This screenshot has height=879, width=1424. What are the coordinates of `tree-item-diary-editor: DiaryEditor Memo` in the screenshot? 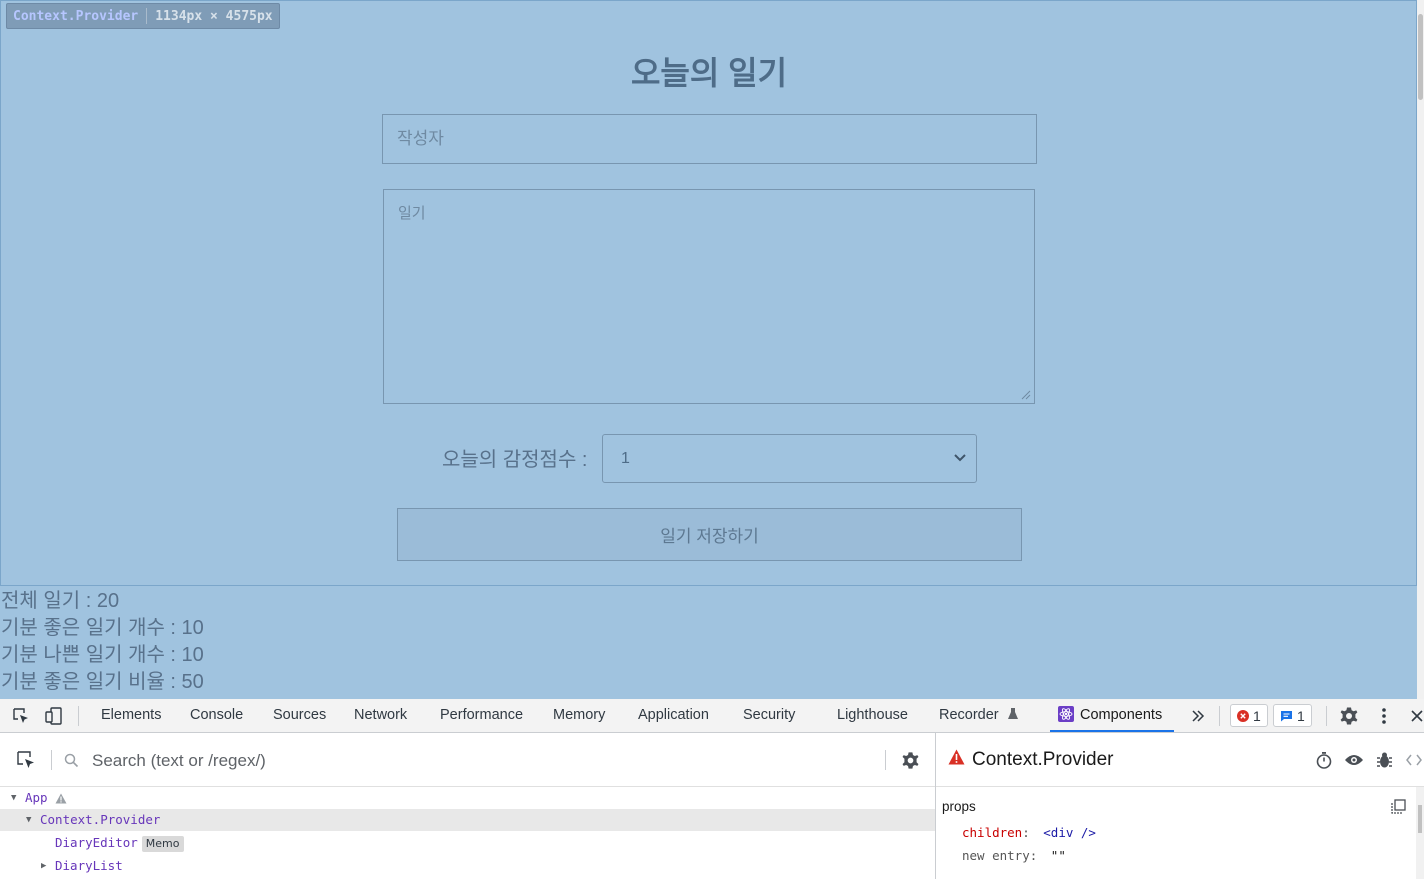 It's located at (467, 843).